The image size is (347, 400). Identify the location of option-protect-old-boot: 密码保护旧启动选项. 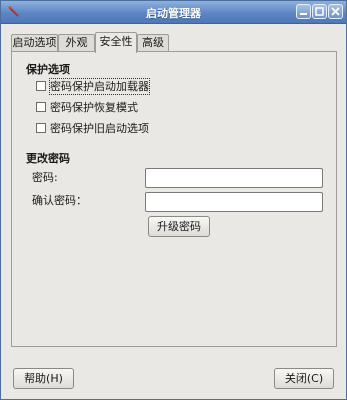
(101, 129).